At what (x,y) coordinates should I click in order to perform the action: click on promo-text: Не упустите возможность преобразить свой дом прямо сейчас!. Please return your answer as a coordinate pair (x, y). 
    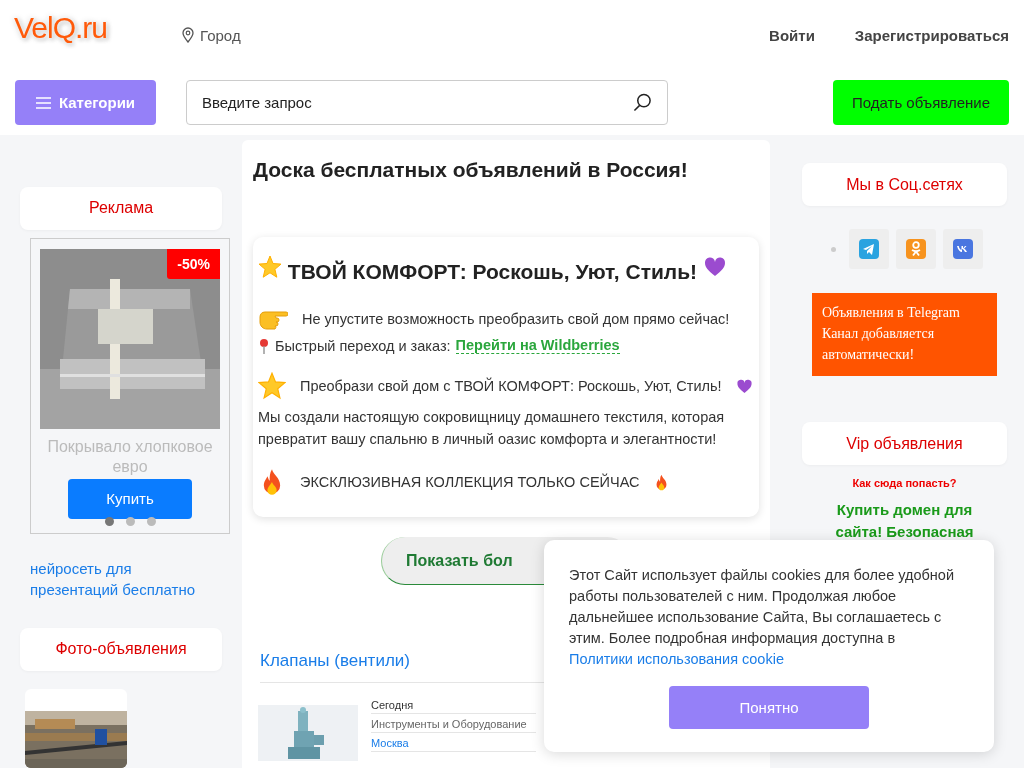
    Looking at the image, I should click on (516, 319).